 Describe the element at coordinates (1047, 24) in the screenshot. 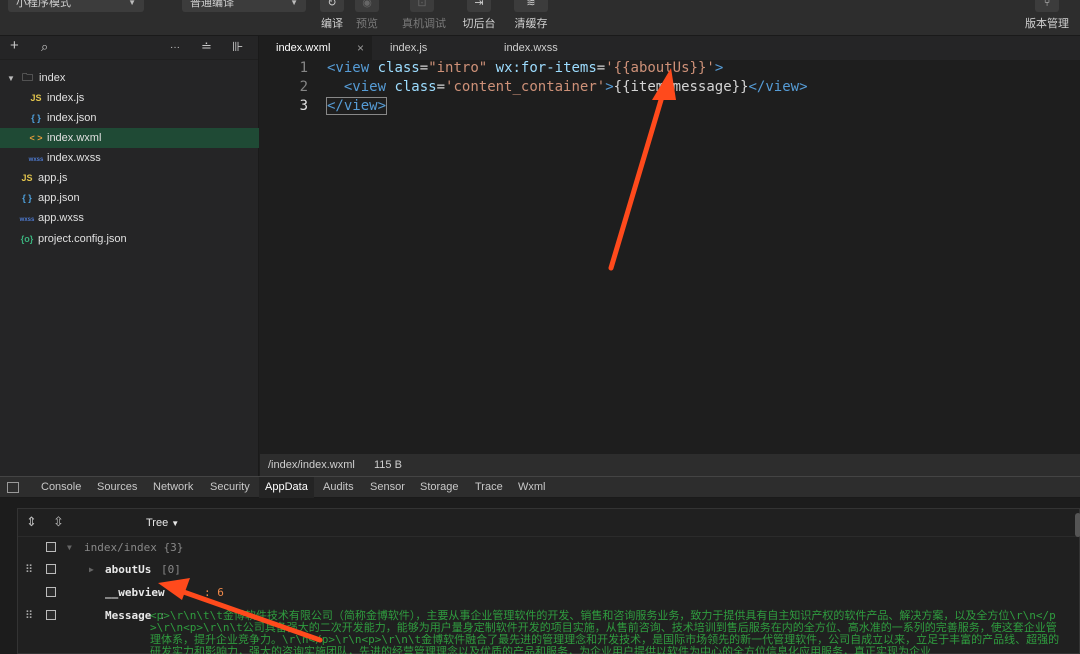

I see `version-manage-label: 版本管理` at that location.